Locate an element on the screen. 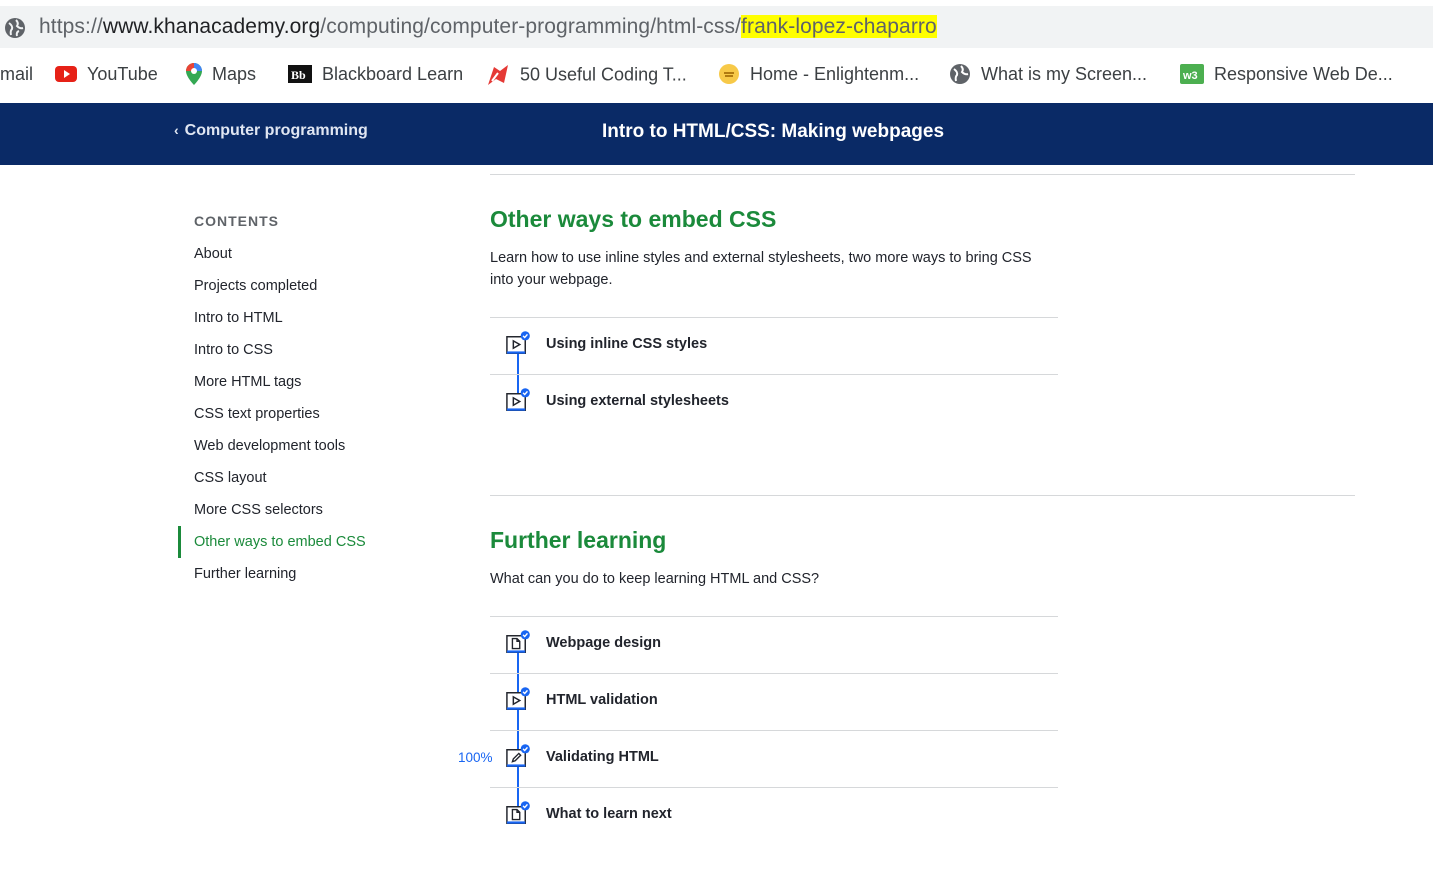 The height and width of the screenshot is (875, 1433). toc-item-css-text-properties: CSS text properties is located at coordinates (272, 414).